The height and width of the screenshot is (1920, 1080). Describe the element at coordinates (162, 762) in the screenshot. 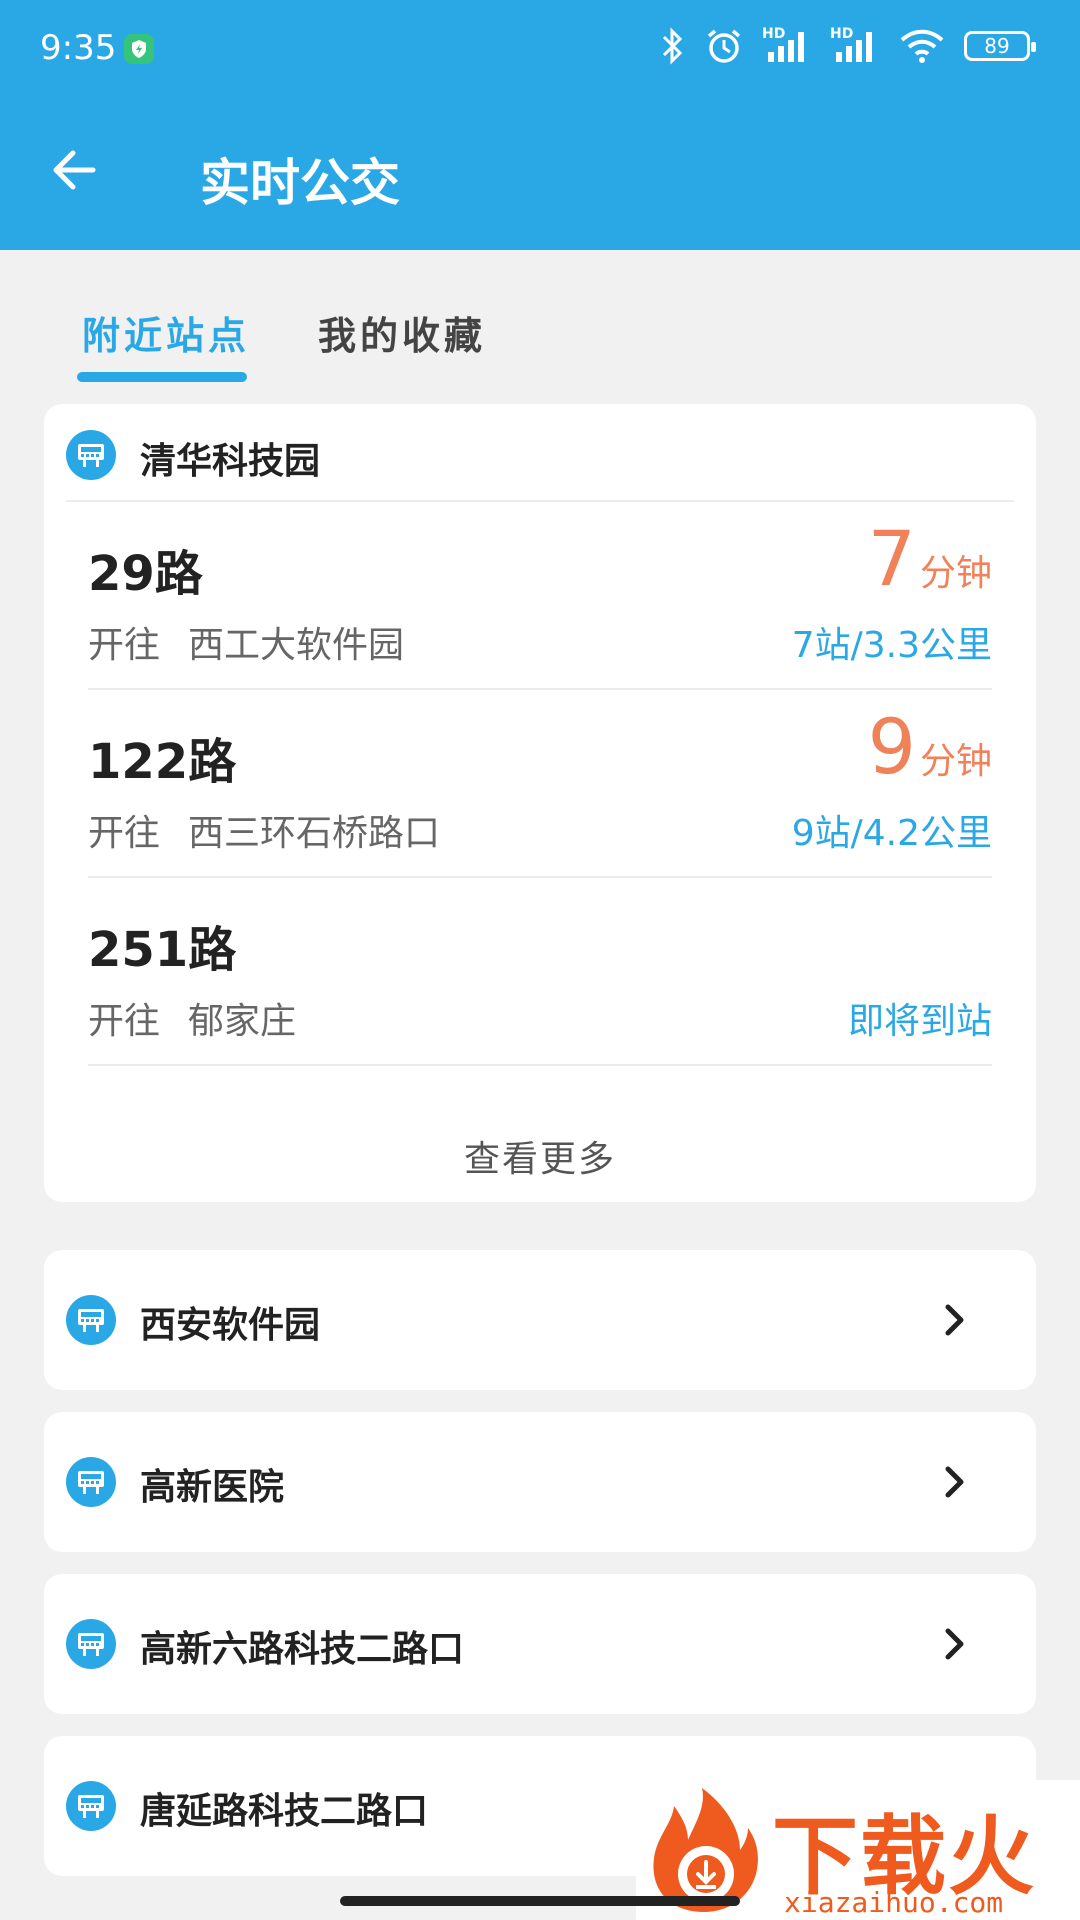

I see `route-name: 122路` at that location.